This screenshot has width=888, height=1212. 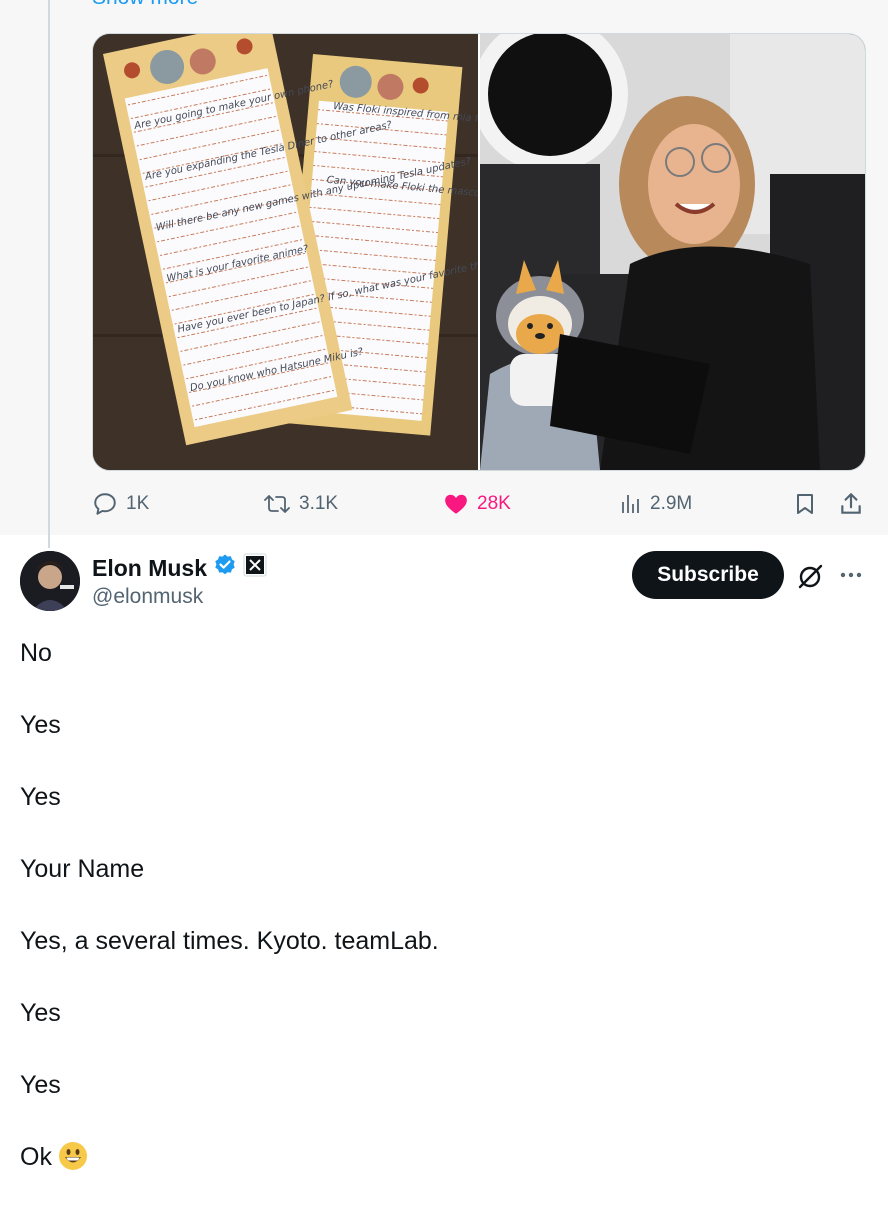 What do you see at coordinates (36, 653) in the screenshot?
I see `reply-line: No` at bounding box center [36, 653].